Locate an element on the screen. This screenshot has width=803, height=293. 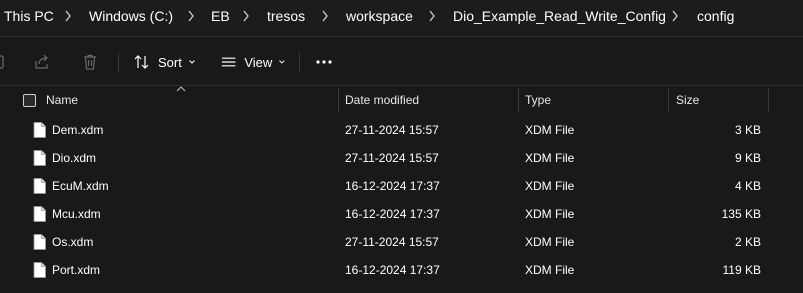
file-size: 9 KB is located at coordinates (747, 158).